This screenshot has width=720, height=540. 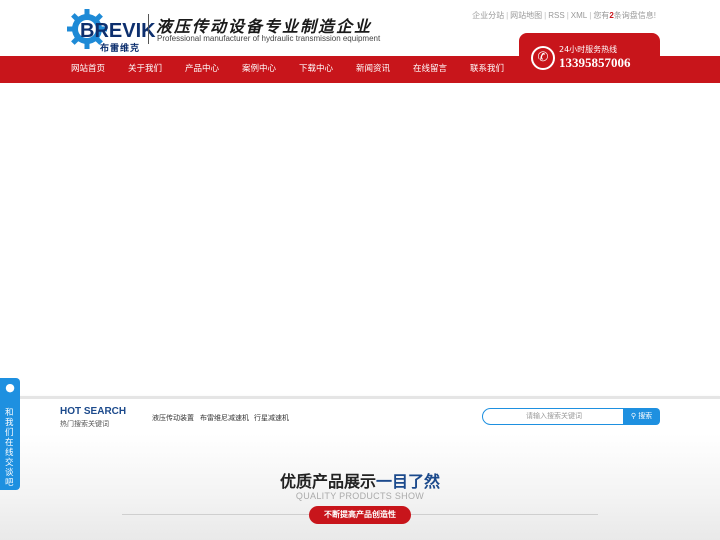 I want to click on hot-keyword-link: 行星减速机, so click(x=271, y=418).